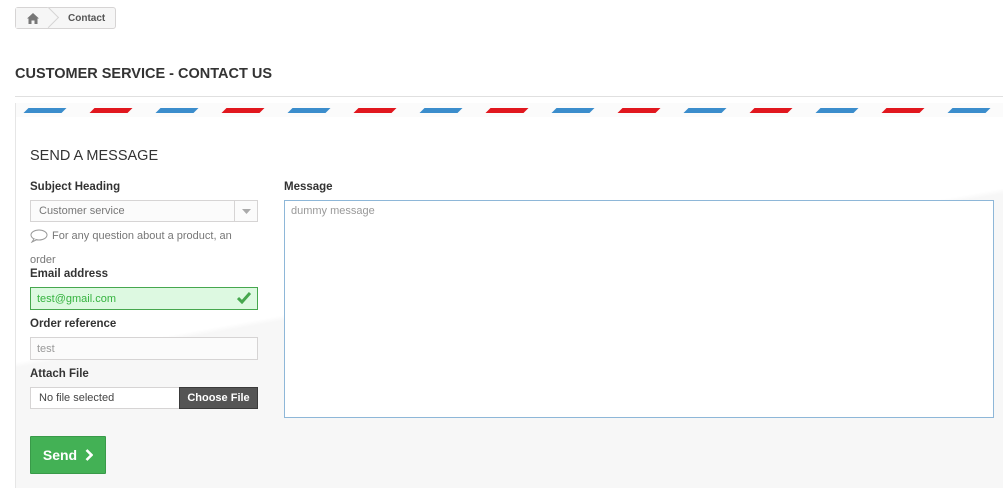  What do you see at coordinates (218, 398) in the screenshot?
I see `choose-file-button: Choose File` at bounding box center [218, 398].